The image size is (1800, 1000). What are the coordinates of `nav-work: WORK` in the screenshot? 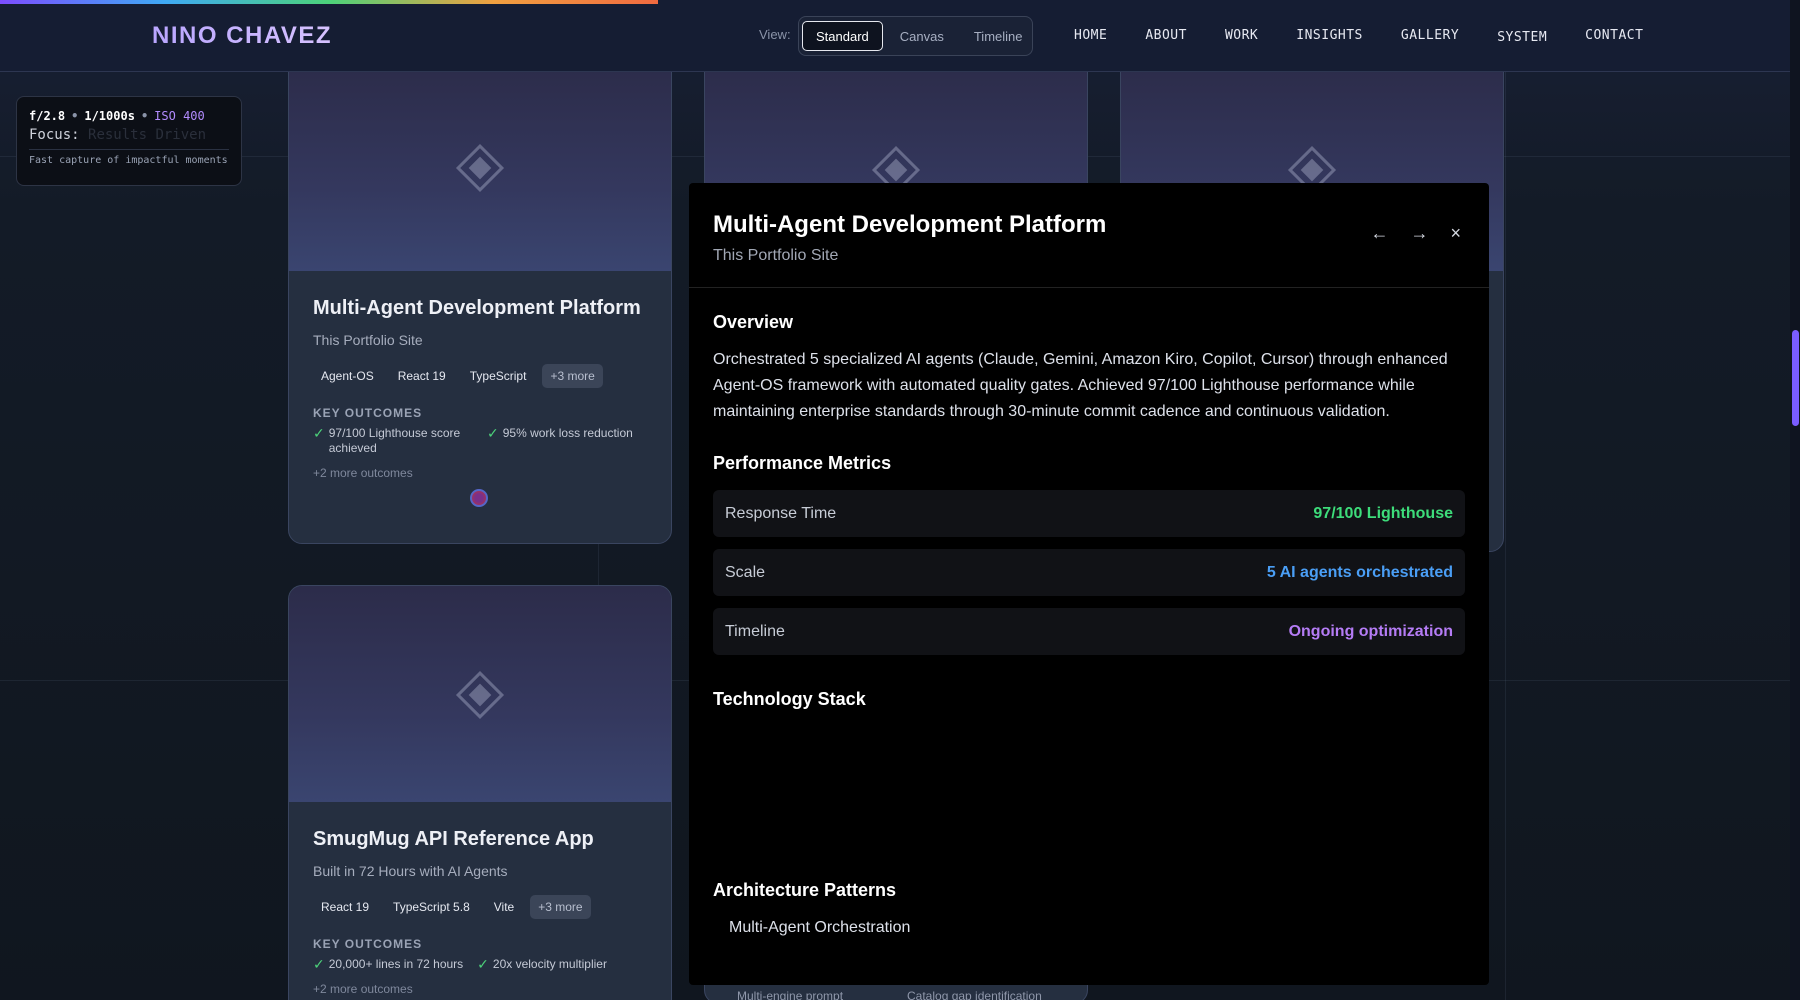 It's located at (1241, 35).